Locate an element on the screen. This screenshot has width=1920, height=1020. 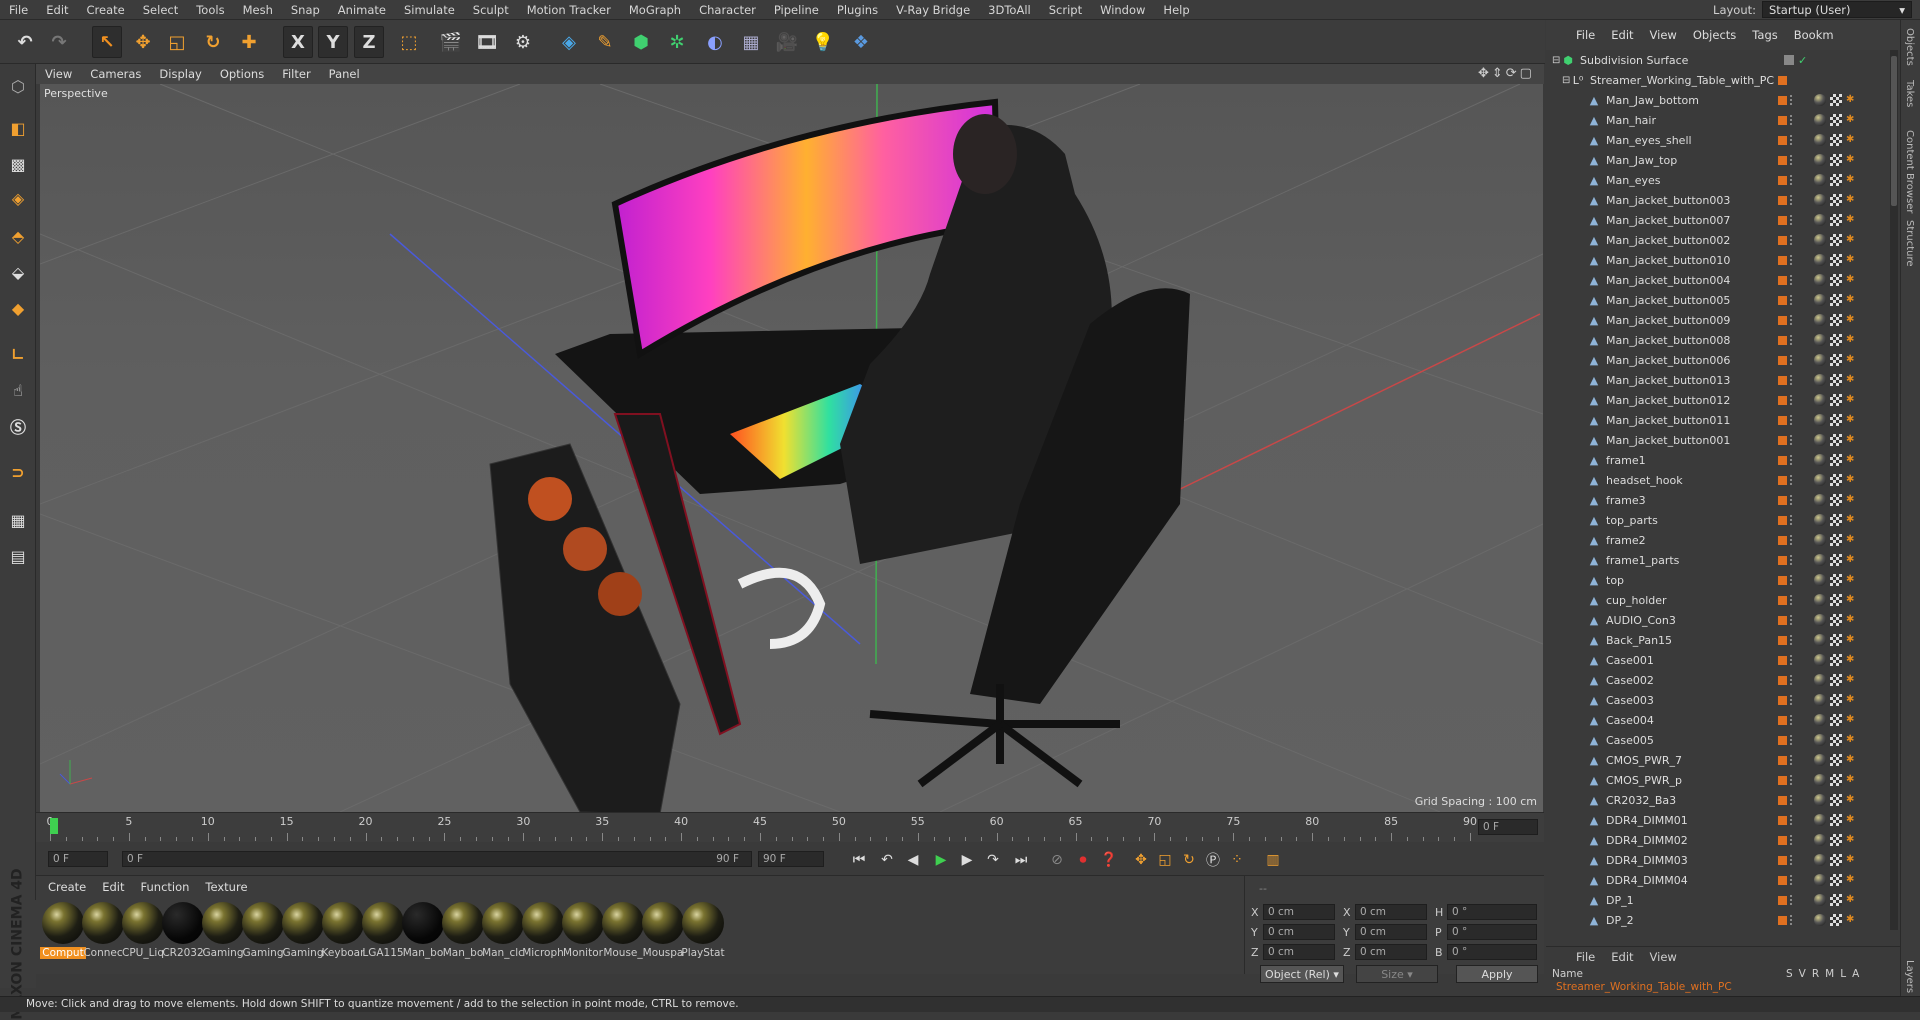
previous-key-icon: ↶ is located at coordinates (887, 860).